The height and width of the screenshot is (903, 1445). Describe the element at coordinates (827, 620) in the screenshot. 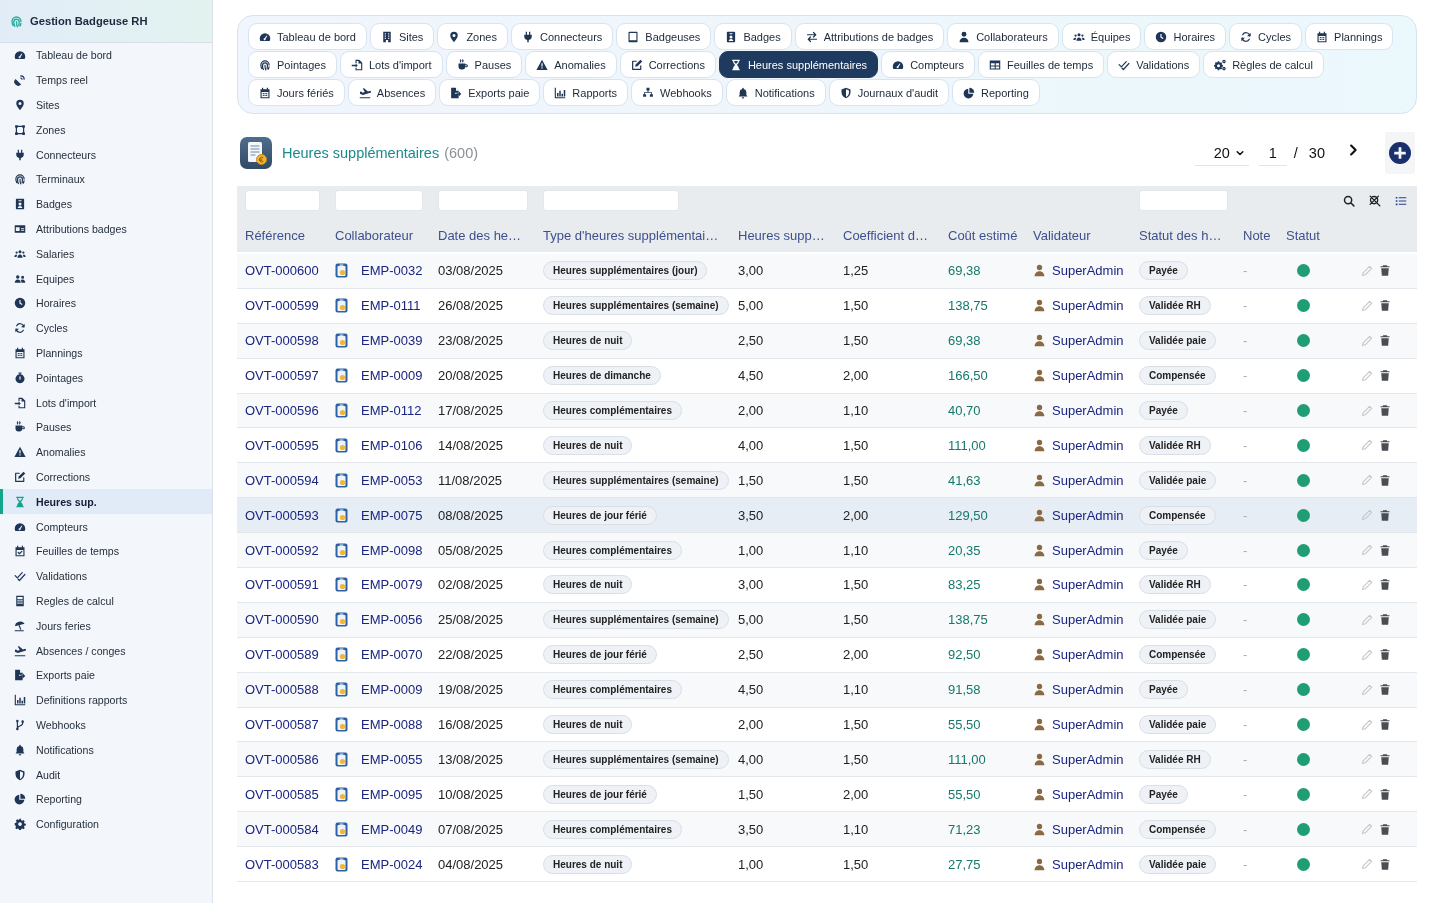

I see `table-row: OVT-000590 EMP-0056 25/08/2025 Heures supplémentaires (semaine) 5,00 1,50 138,75 SuperAdmin Validée paie -` at that location.